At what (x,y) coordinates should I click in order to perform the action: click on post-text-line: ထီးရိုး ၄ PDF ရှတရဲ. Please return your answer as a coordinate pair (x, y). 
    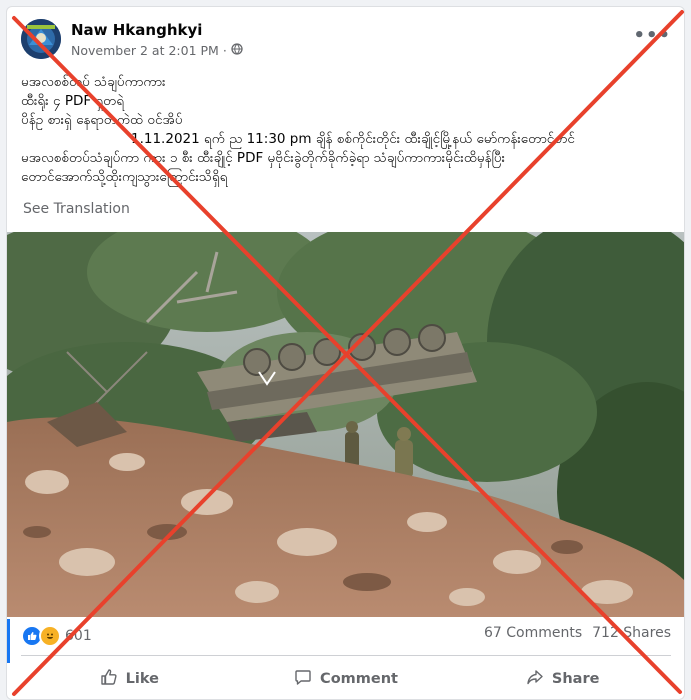
    Looking at the image, I should click on (73, 101).